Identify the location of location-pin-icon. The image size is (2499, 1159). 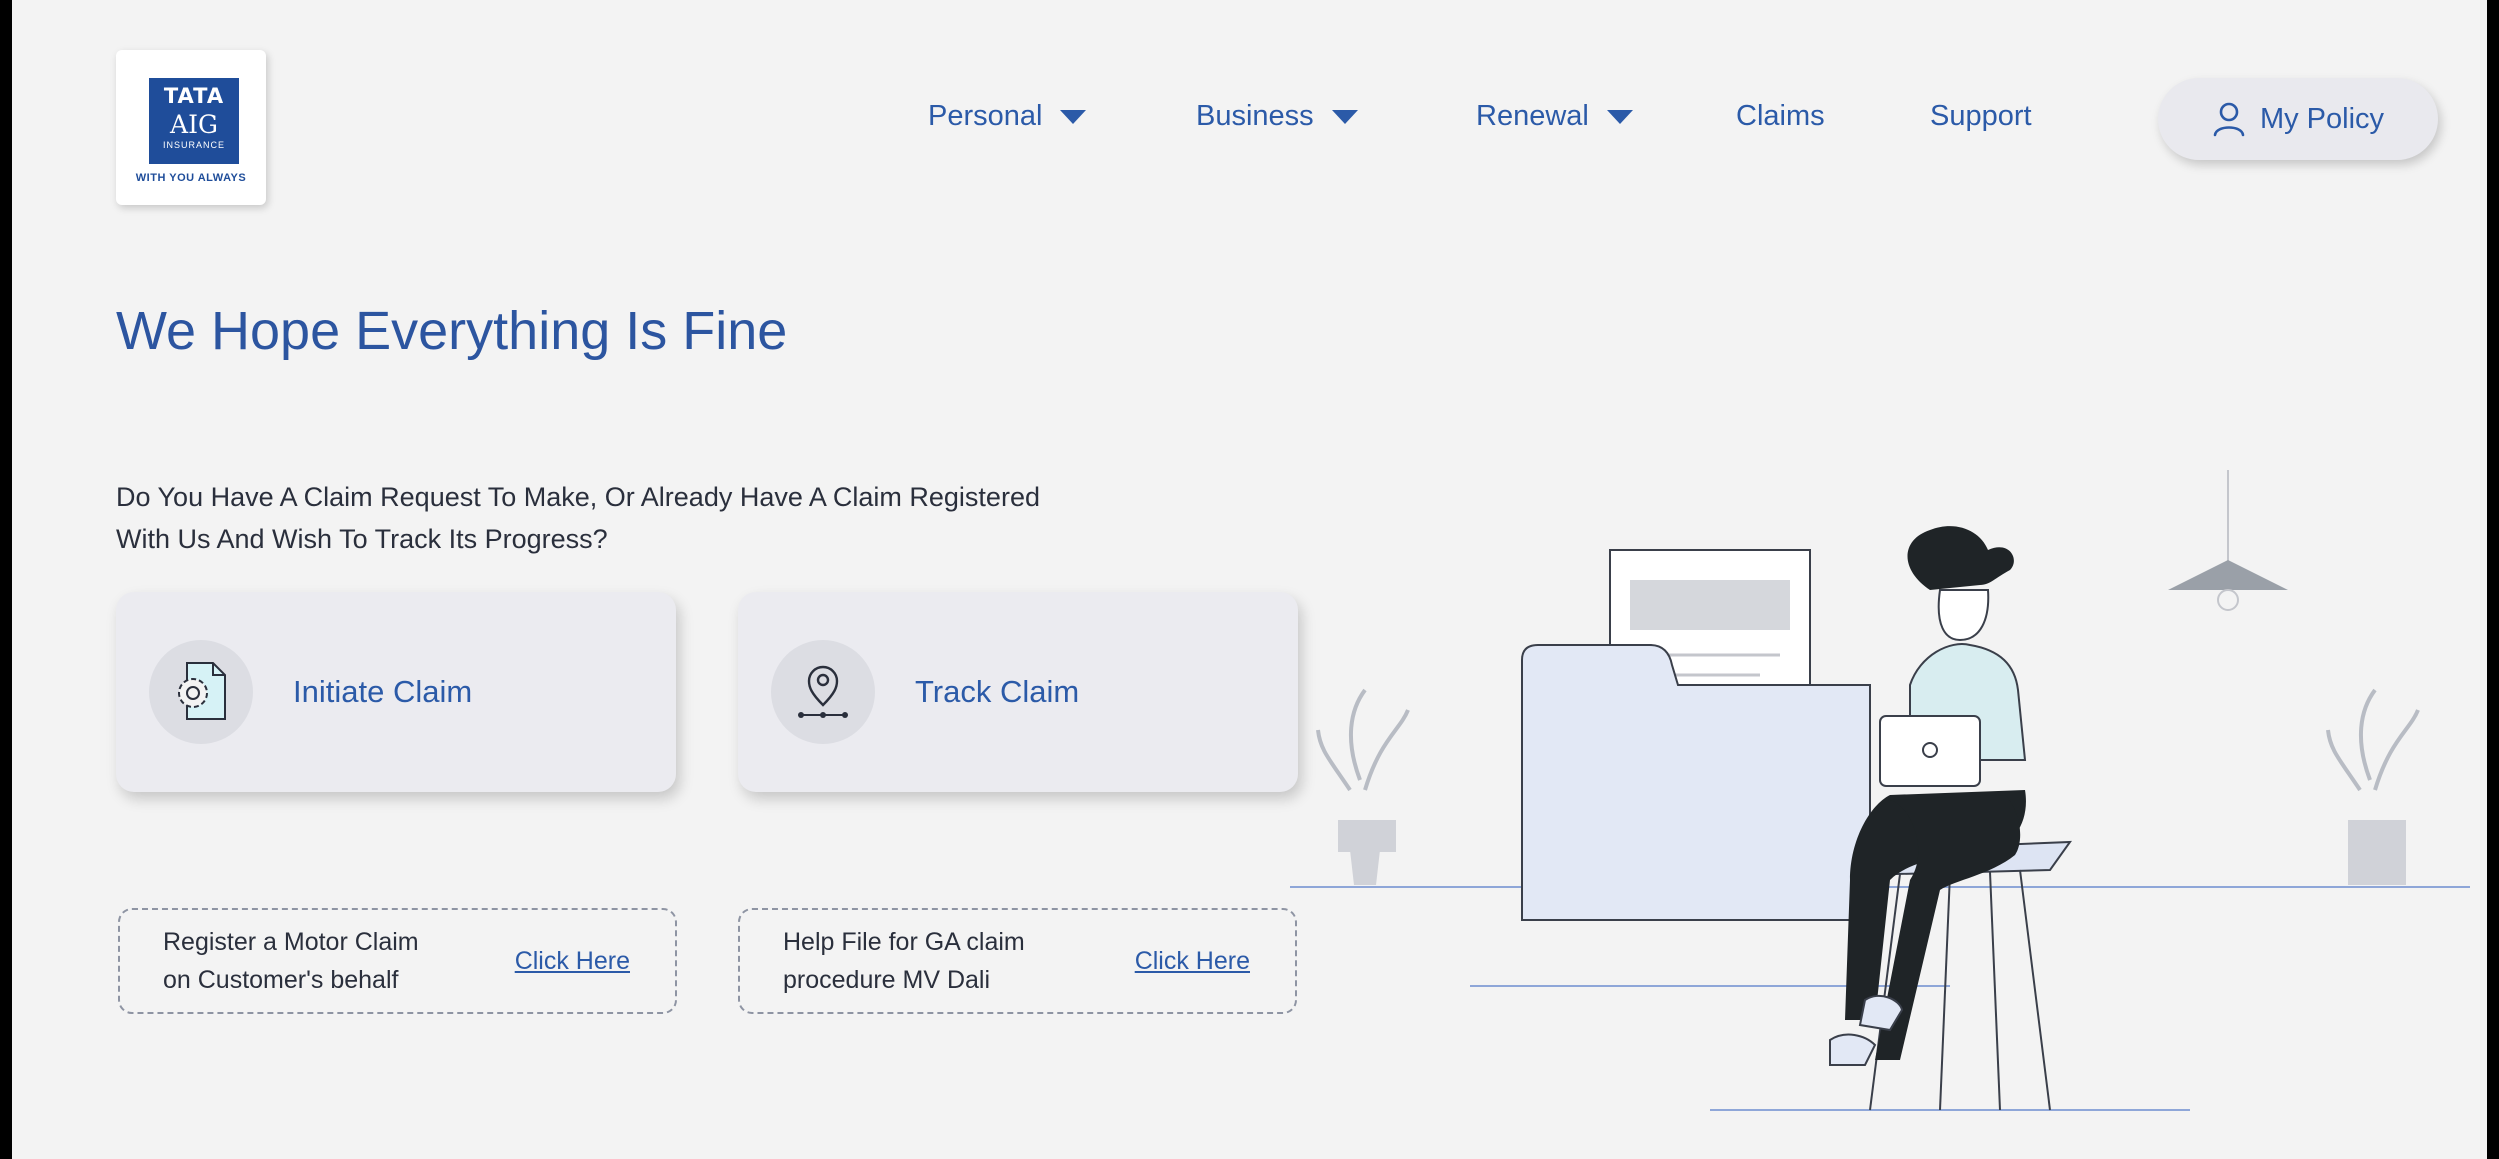
(823, 691).